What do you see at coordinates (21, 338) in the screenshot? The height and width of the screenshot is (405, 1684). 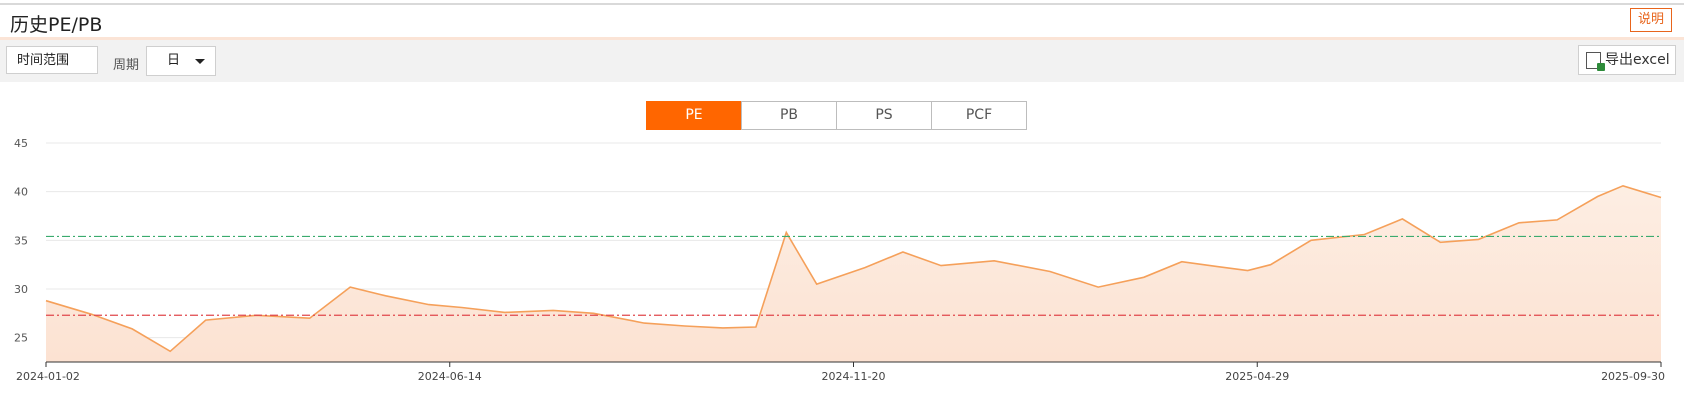 I see `y-tick-label: 25` at bounding box center [21, 338].